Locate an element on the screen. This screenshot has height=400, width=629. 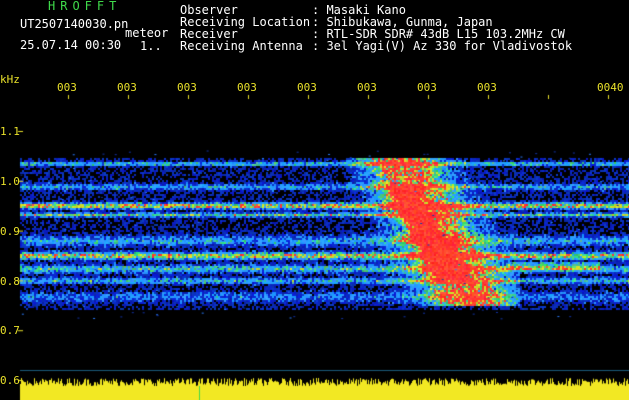
y-tick-label: 0.9 is located at coordinates (10, 231).